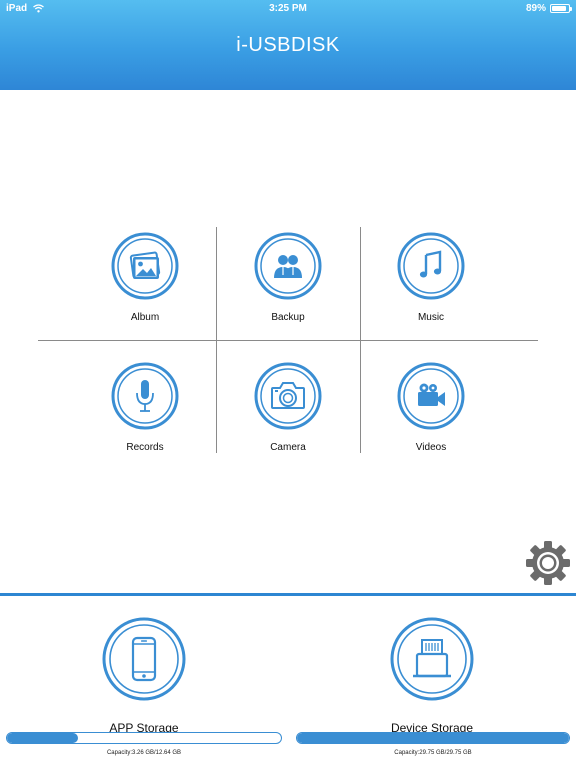  What do you see at coordinates (288, 447) in the screenshot?
I see `camera-label: Camera` at bounding box center [288, 447].